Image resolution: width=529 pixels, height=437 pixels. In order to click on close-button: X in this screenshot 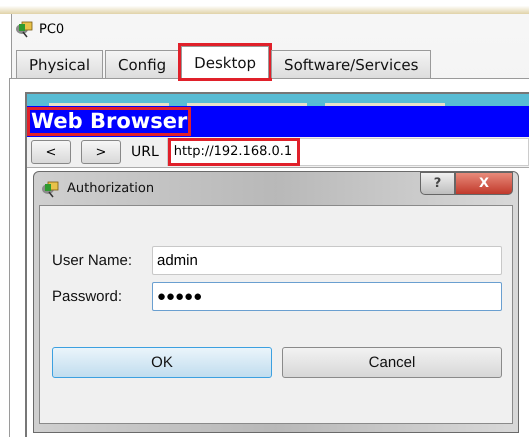, I will do `click(484, 183)`.